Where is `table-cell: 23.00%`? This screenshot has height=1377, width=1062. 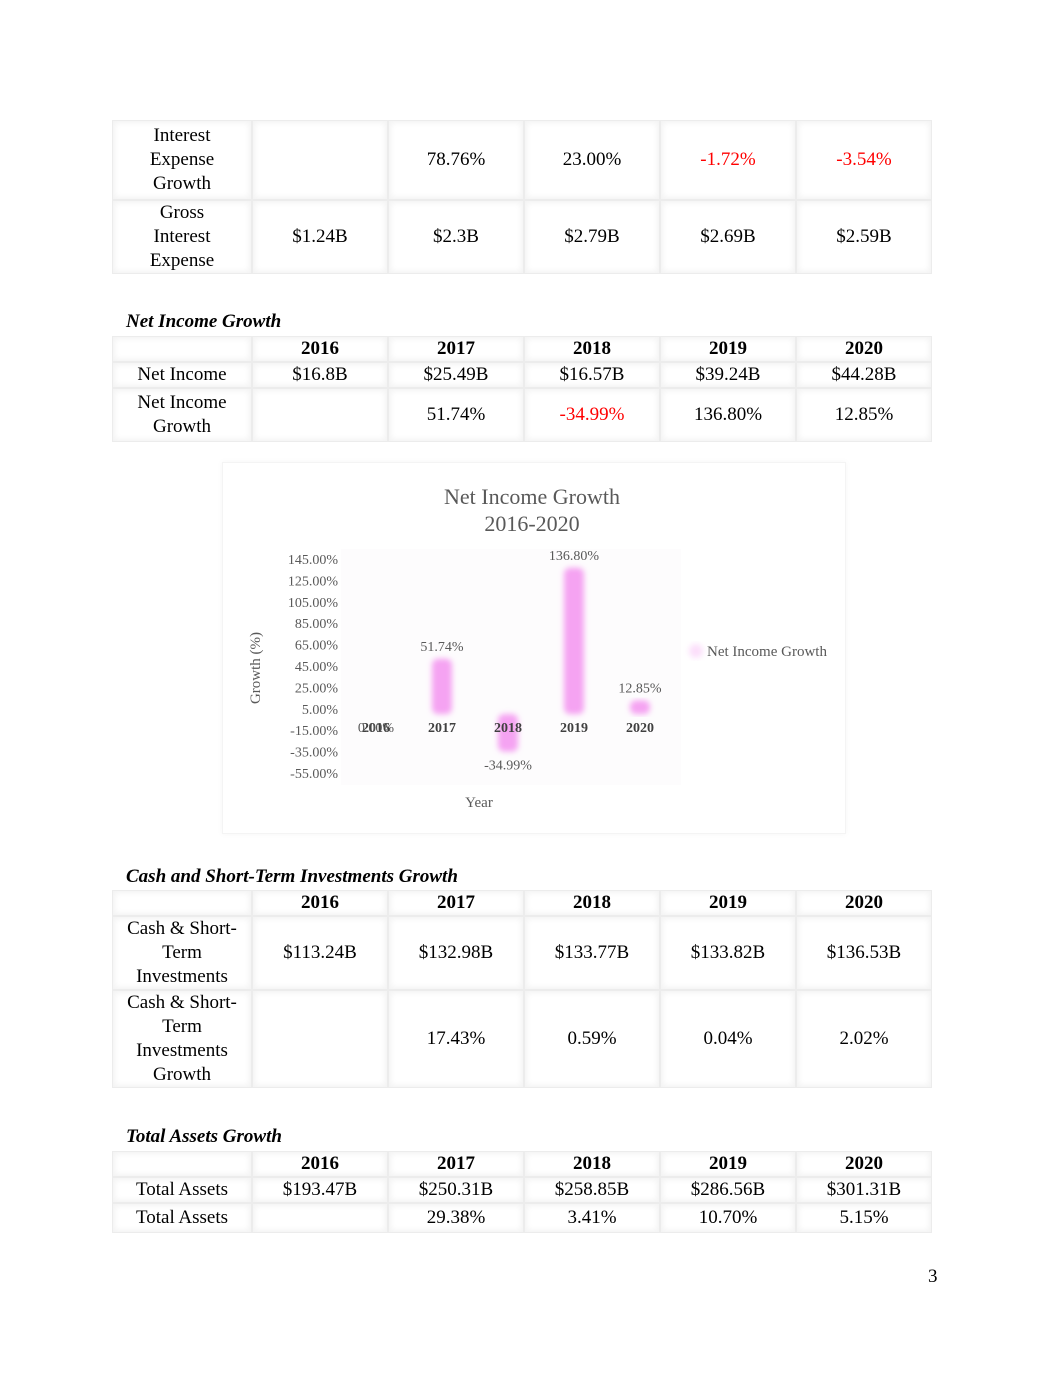
table-cell: 23.00% is located at coordinates (592, 160).